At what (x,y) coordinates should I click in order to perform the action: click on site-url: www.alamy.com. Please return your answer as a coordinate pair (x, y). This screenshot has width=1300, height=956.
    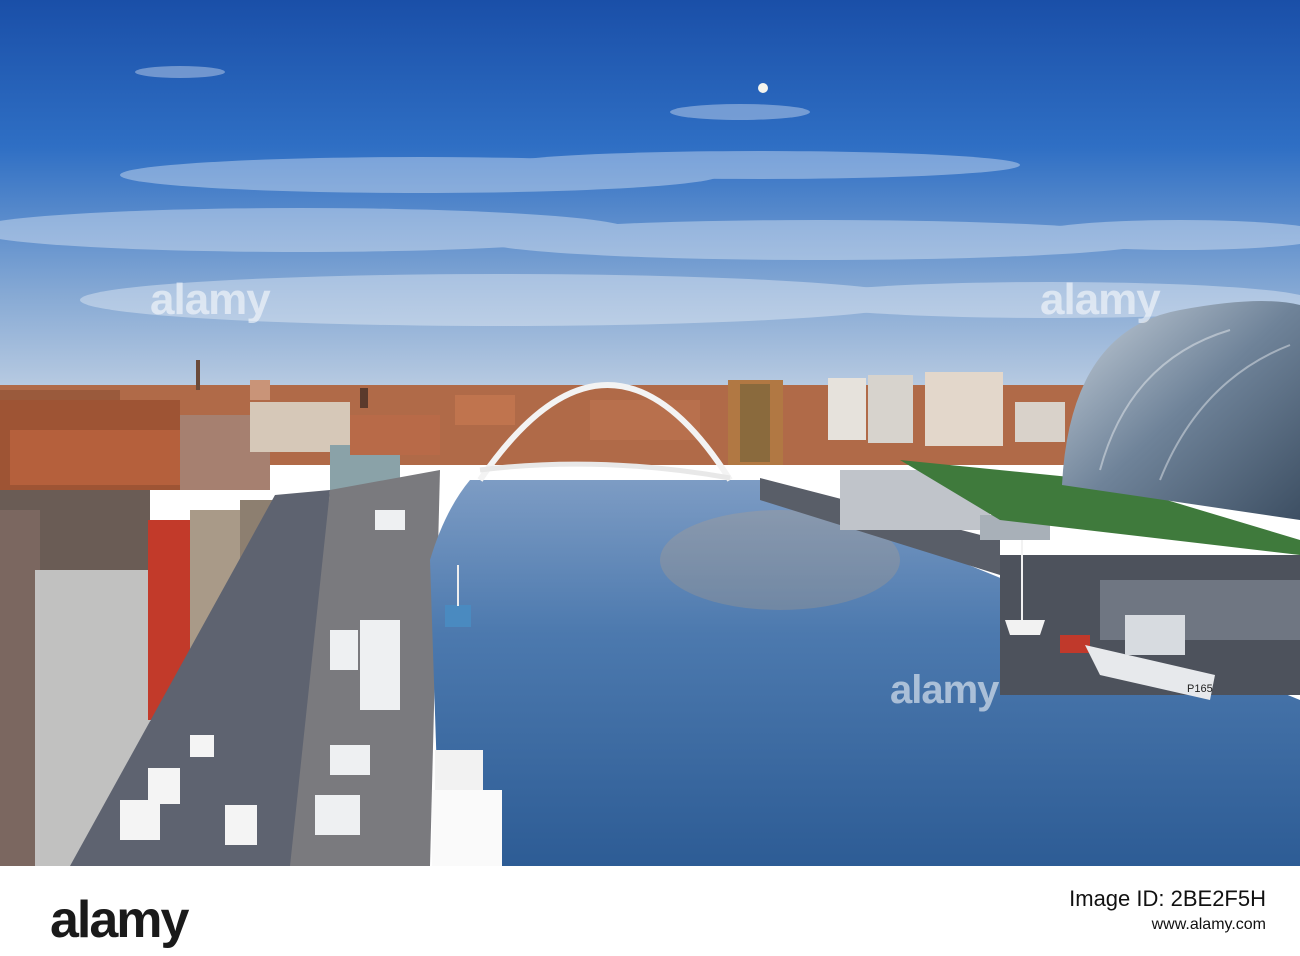
    Looking at the image, I should click on (1208, 924).